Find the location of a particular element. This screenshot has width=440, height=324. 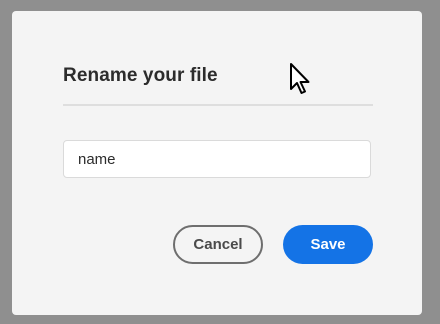

save-button: Save is located at coordinates (328, 244).